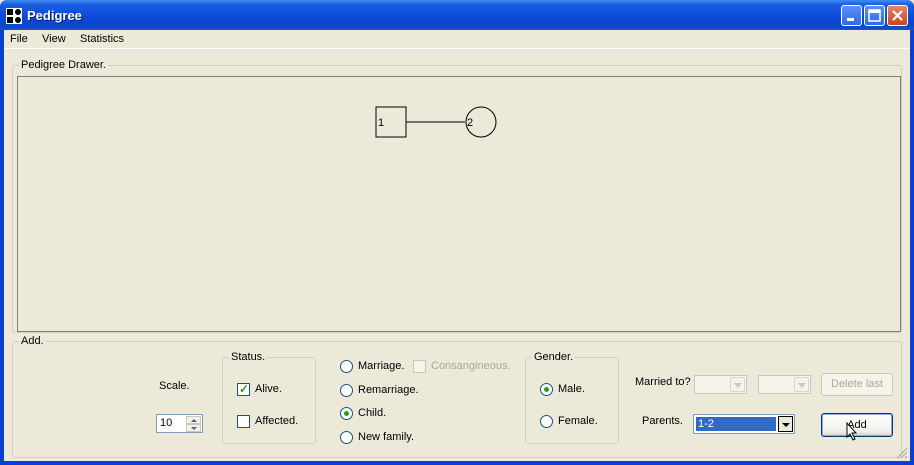 This screenshot has height=465, width=914. I want to click on parents-value: 1-2, so click(736, 424).